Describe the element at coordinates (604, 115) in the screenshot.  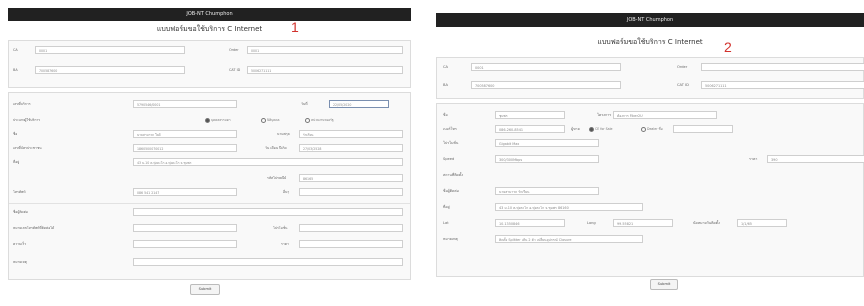
I see `project-label: โครงการ` at that location.